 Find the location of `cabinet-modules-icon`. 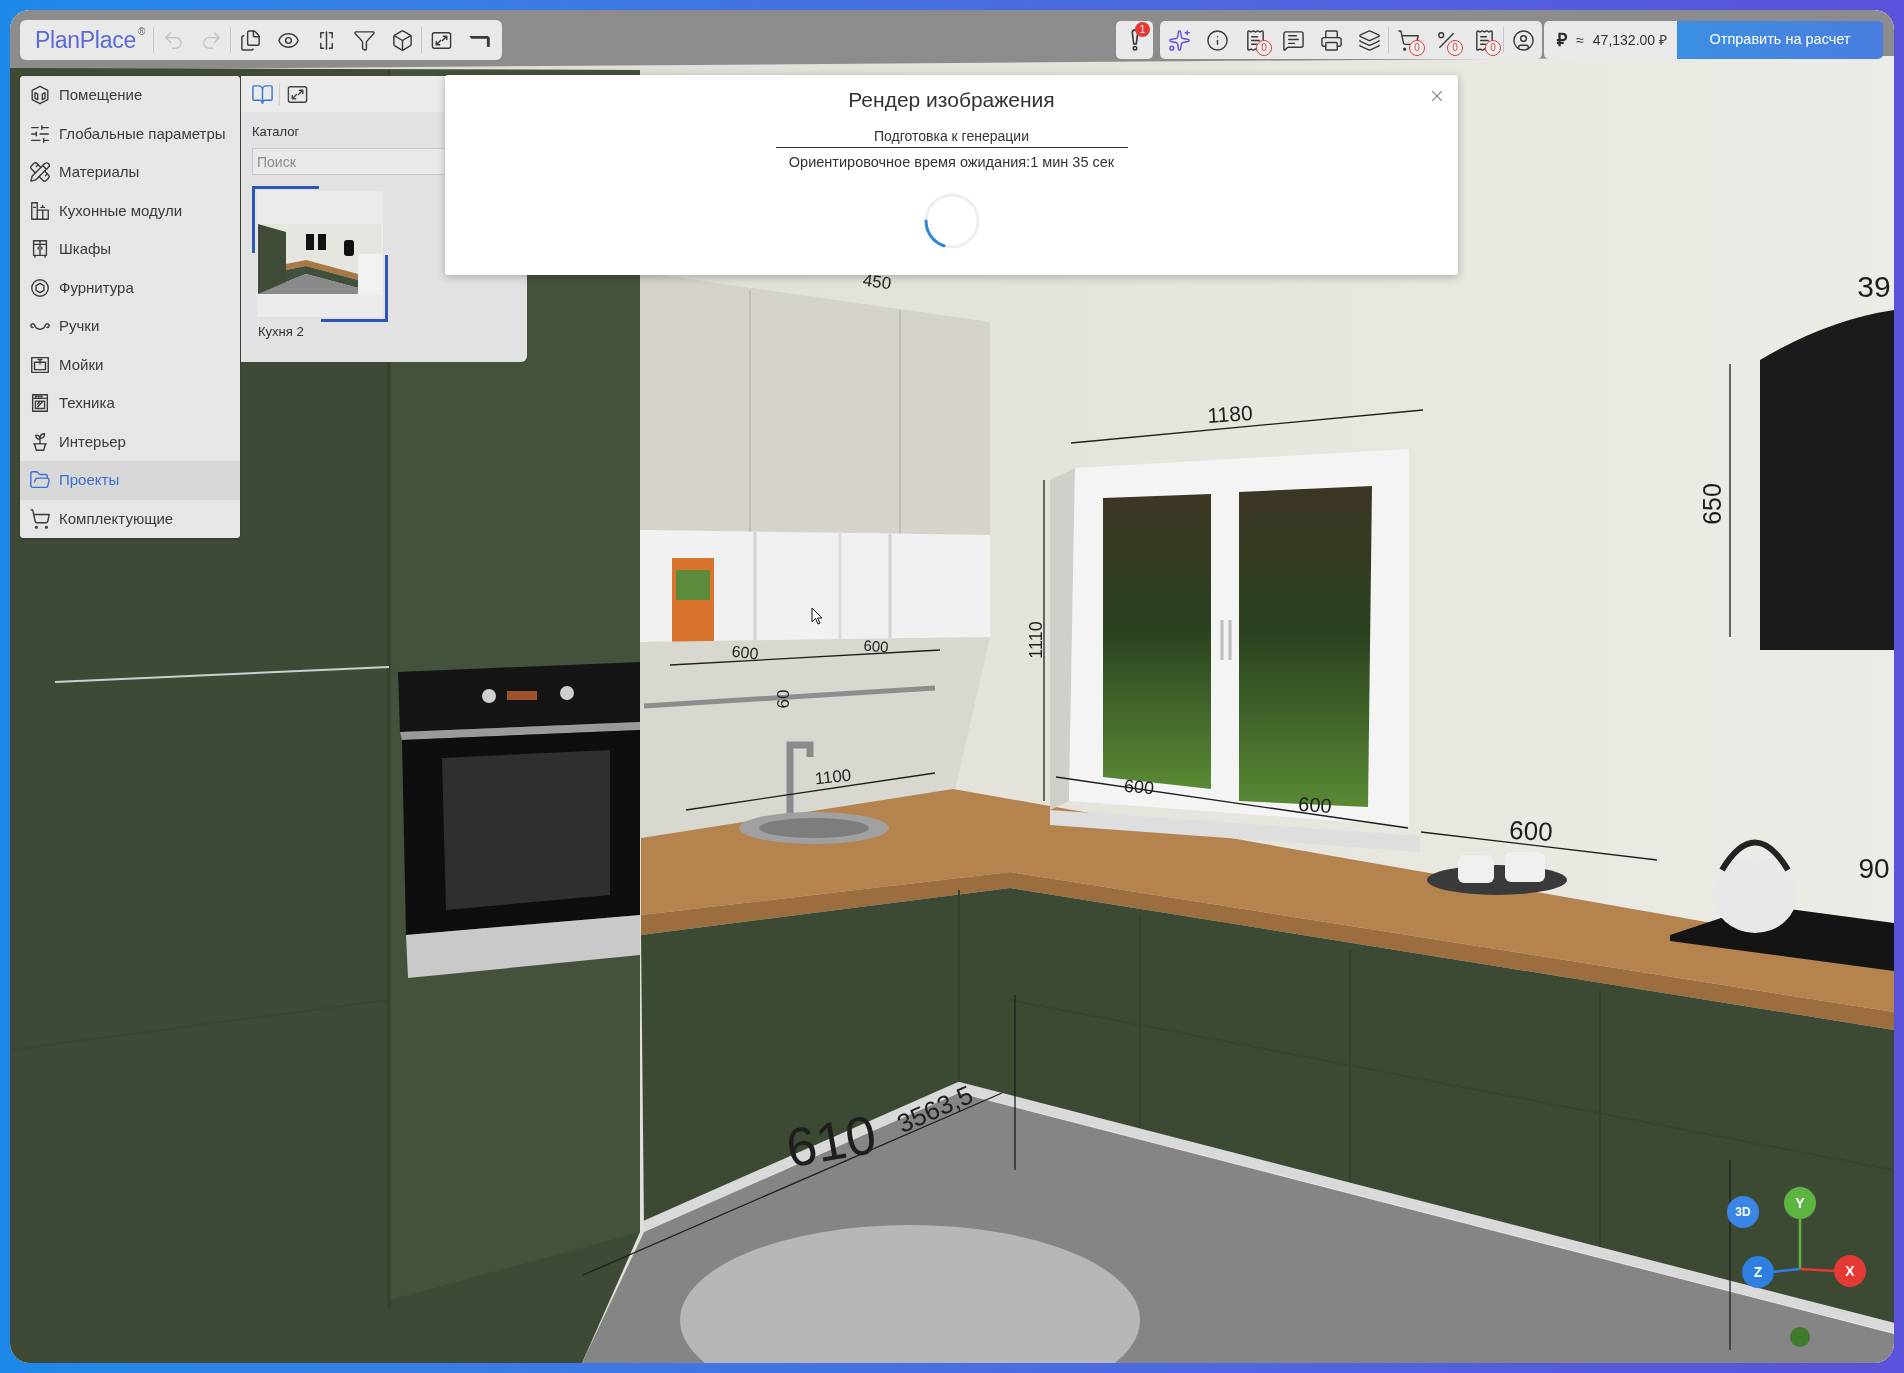

cabinet-modules-icon is located at coordinates (40, 210).